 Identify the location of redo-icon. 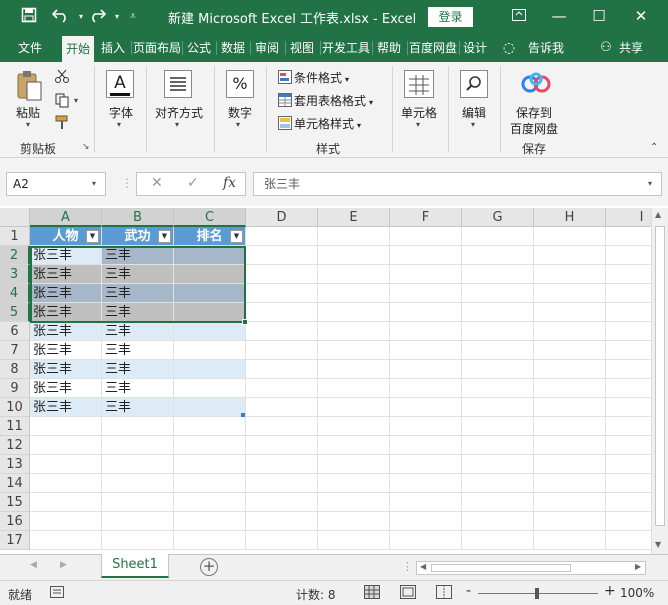
(97, 17).